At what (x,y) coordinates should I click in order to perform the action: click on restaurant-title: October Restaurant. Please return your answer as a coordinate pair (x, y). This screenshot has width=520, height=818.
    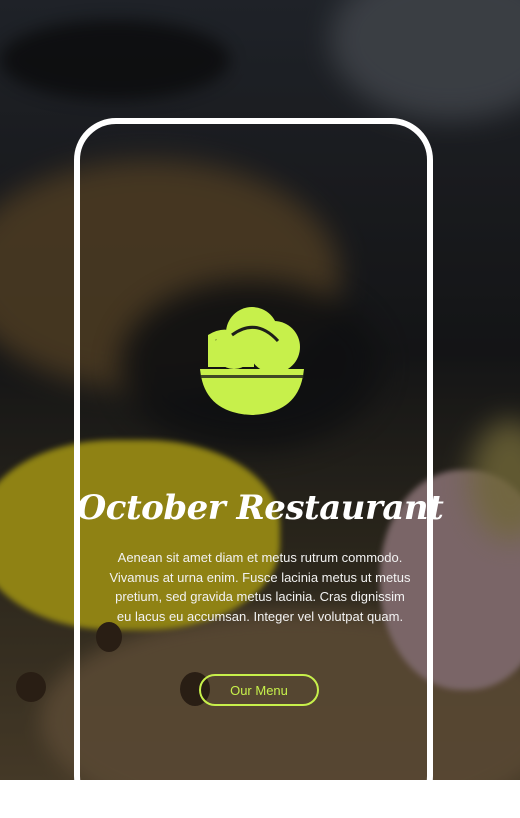
    Looking at the image, I should click on (260, 508).